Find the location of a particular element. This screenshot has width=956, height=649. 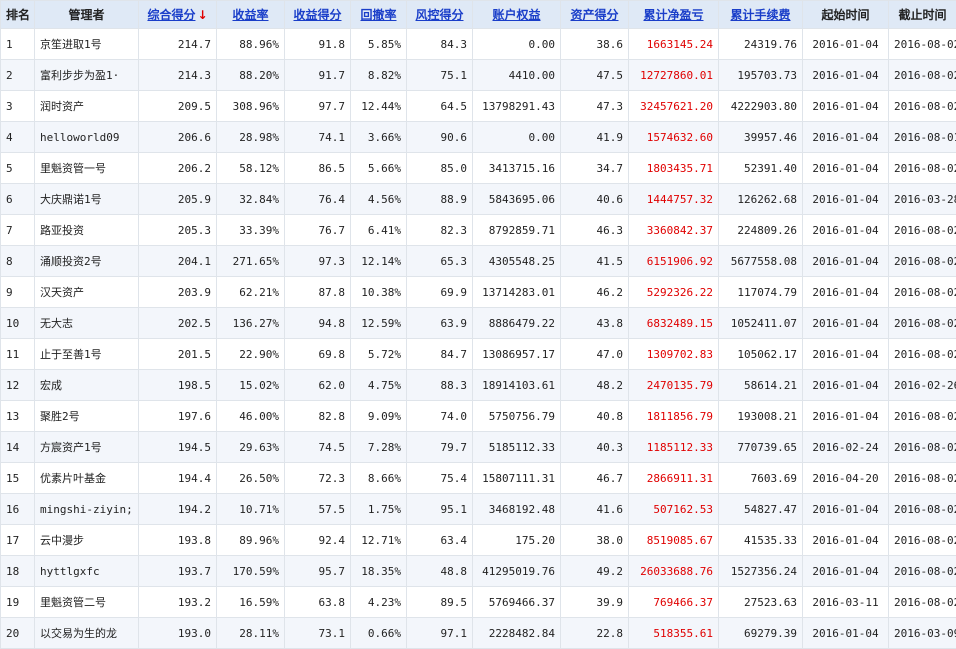

cell-drawdown: 10.38% is located at coordinates (379, 292).